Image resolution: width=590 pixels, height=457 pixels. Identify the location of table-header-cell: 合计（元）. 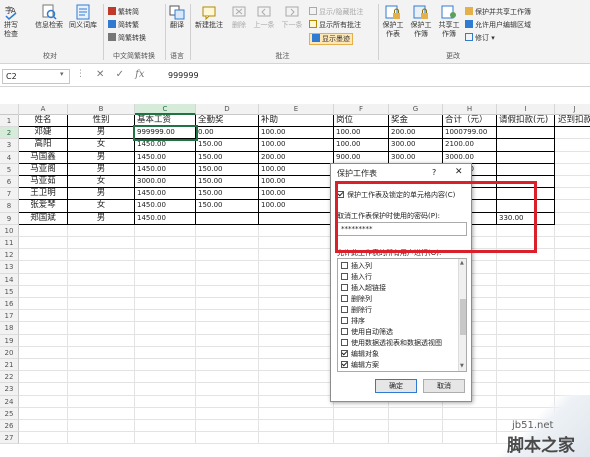
(470, 121).